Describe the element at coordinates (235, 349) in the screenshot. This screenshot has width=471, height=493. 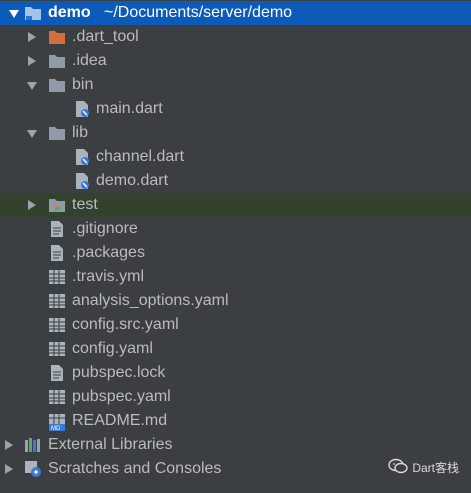
I see `tree-item-config-yaml: config.yaml` at that location.